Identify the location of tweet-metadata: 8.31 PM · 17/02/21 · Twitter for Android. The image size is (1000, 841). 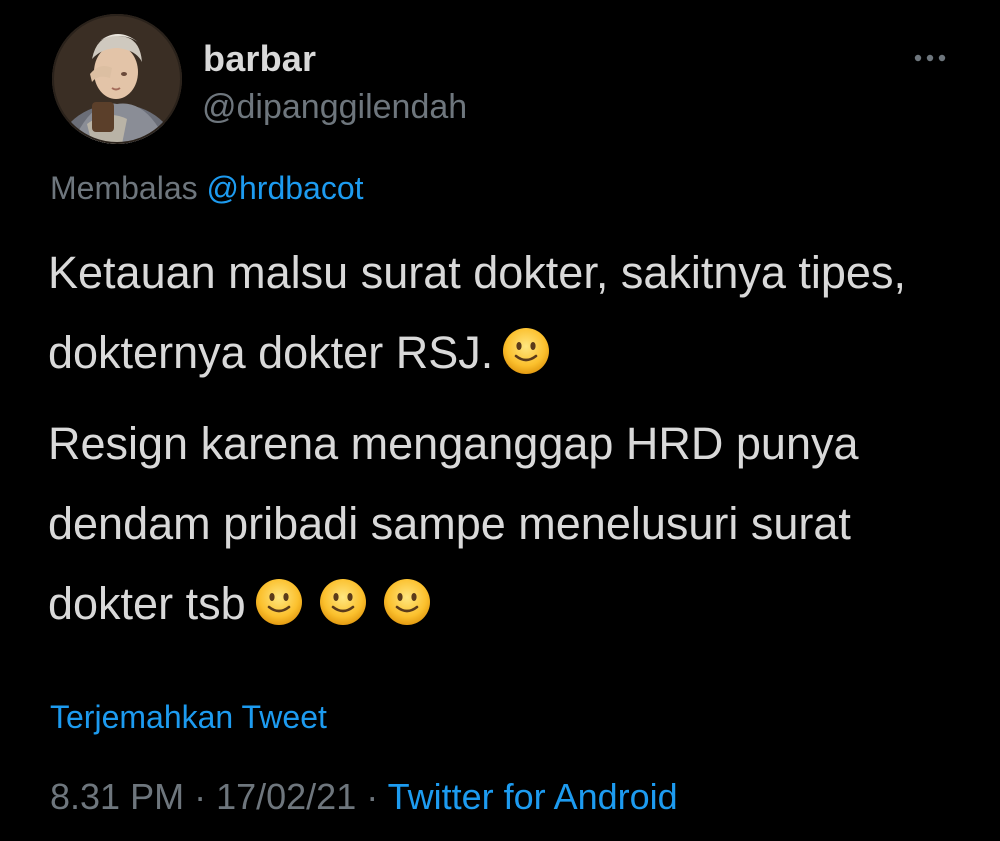
(364, 797).